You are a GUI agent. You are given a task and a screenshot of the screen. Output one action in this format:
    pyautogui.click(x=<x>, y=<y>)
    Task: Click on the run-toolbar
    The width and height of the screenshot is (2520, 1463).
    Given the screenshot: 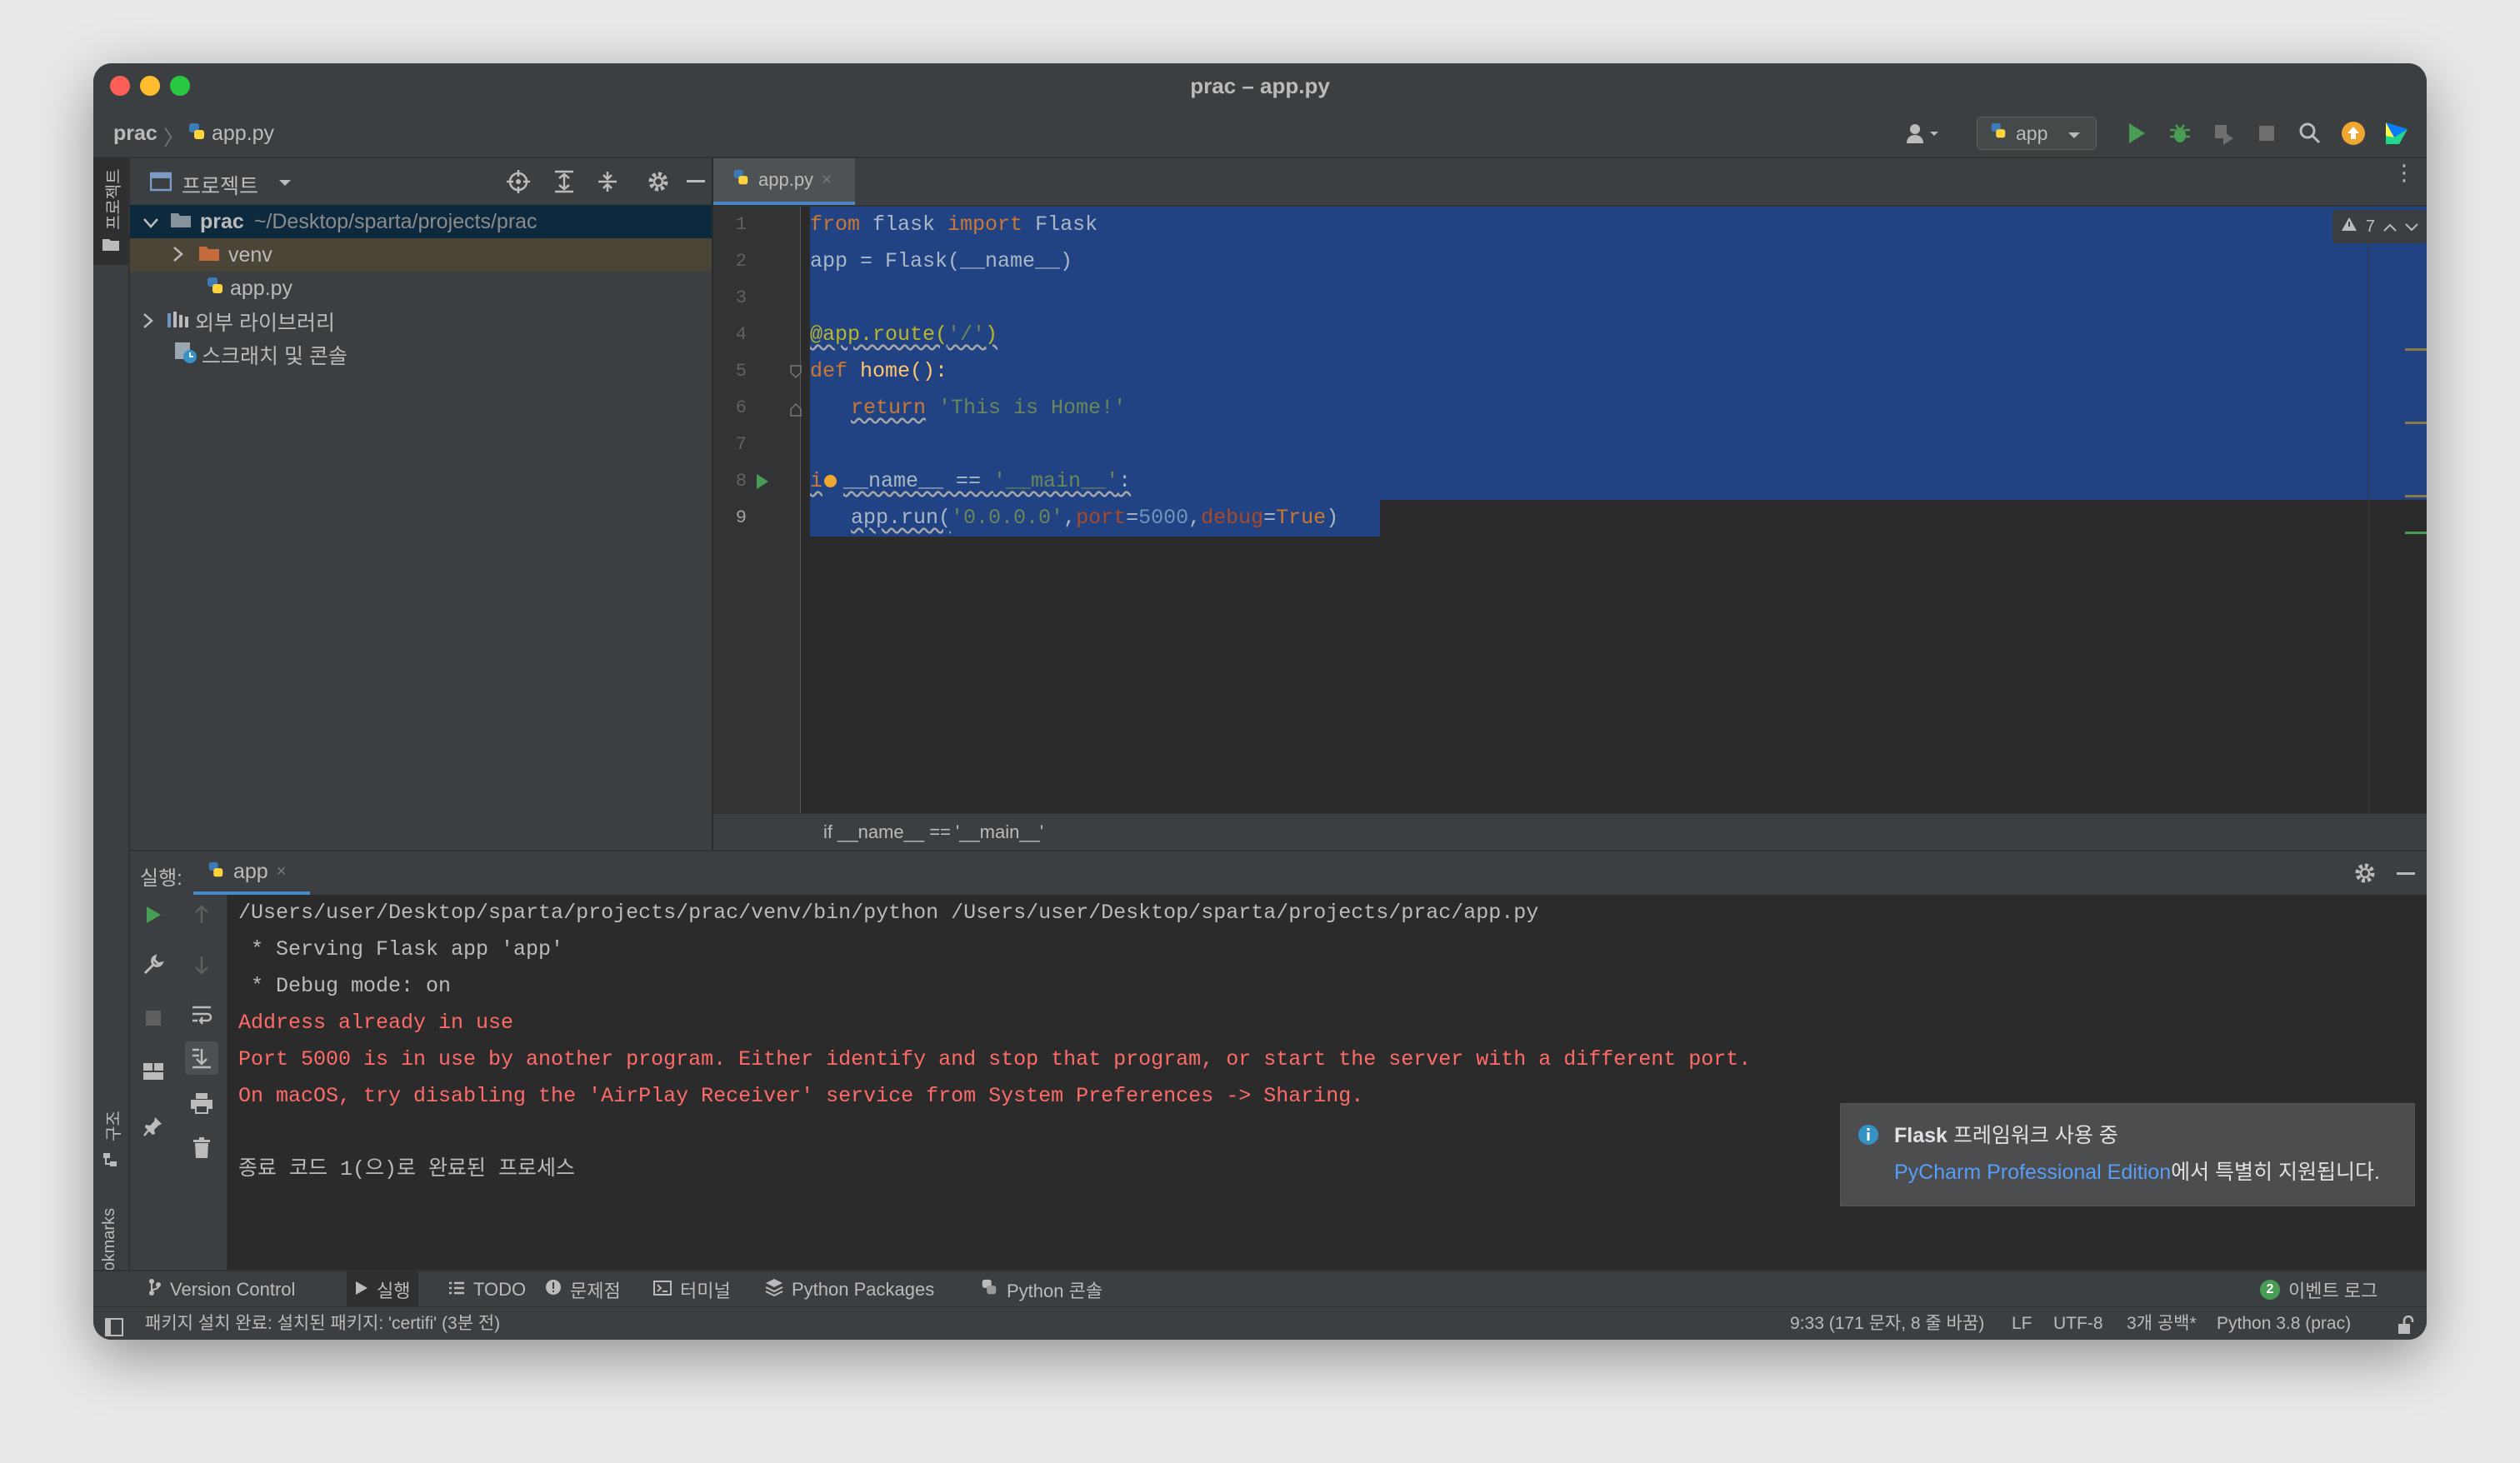 What is the action you would take?
    pyautogui.click(x=179, y=1083)
    